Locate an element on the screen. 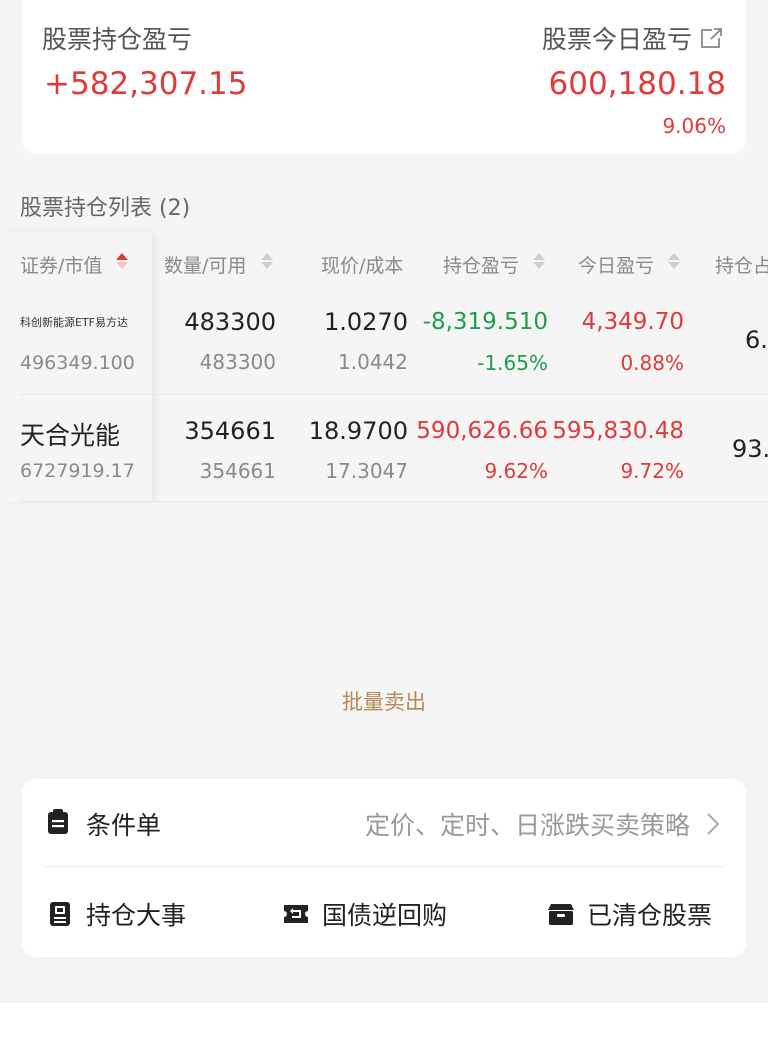  holding-pnl: -8,319.510 is located at coordinates (485, 322).